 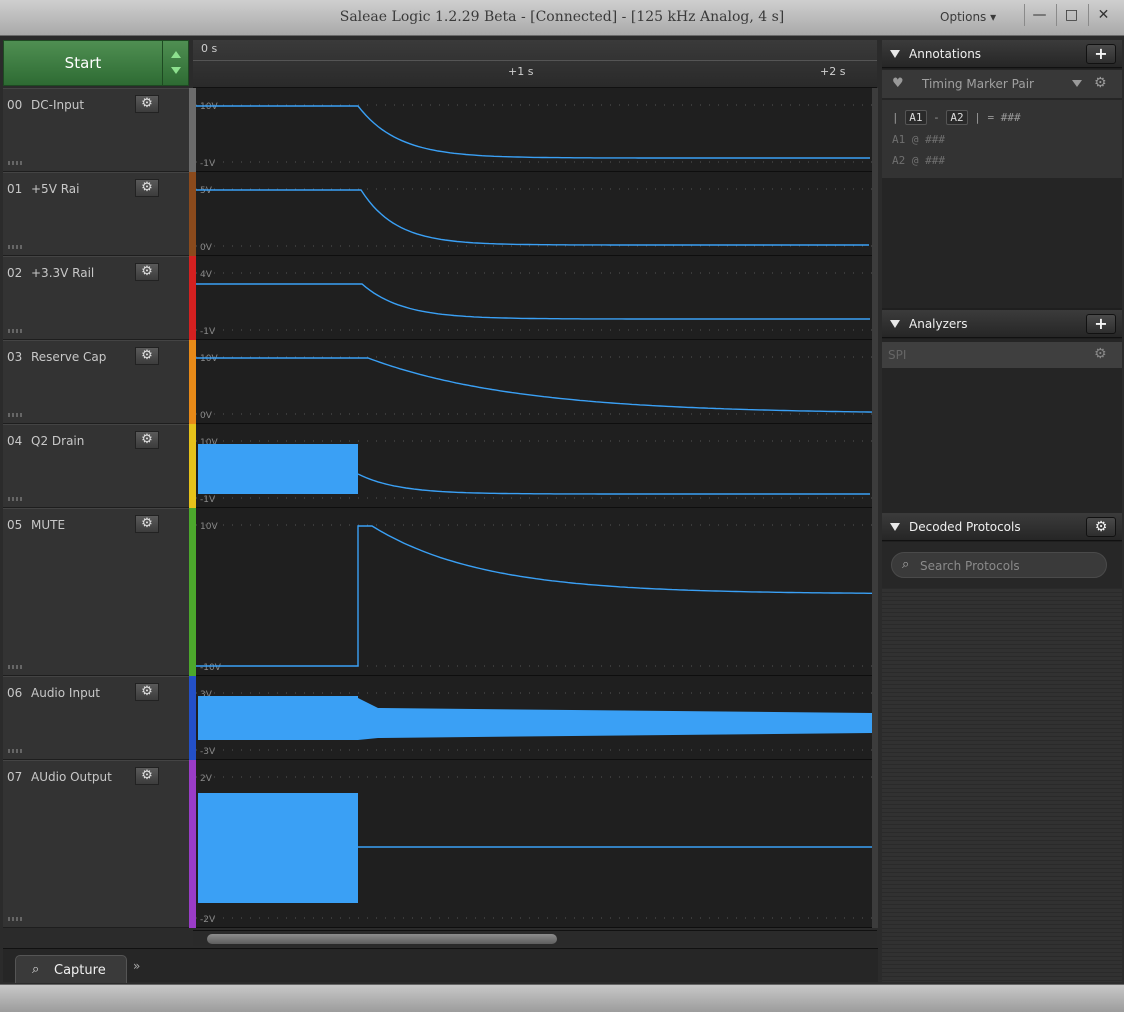 What do you see at coordinates (57, 441) in the screenshot?
I see `channel-name: Q2 Drain` at bounding box center [57, 441].